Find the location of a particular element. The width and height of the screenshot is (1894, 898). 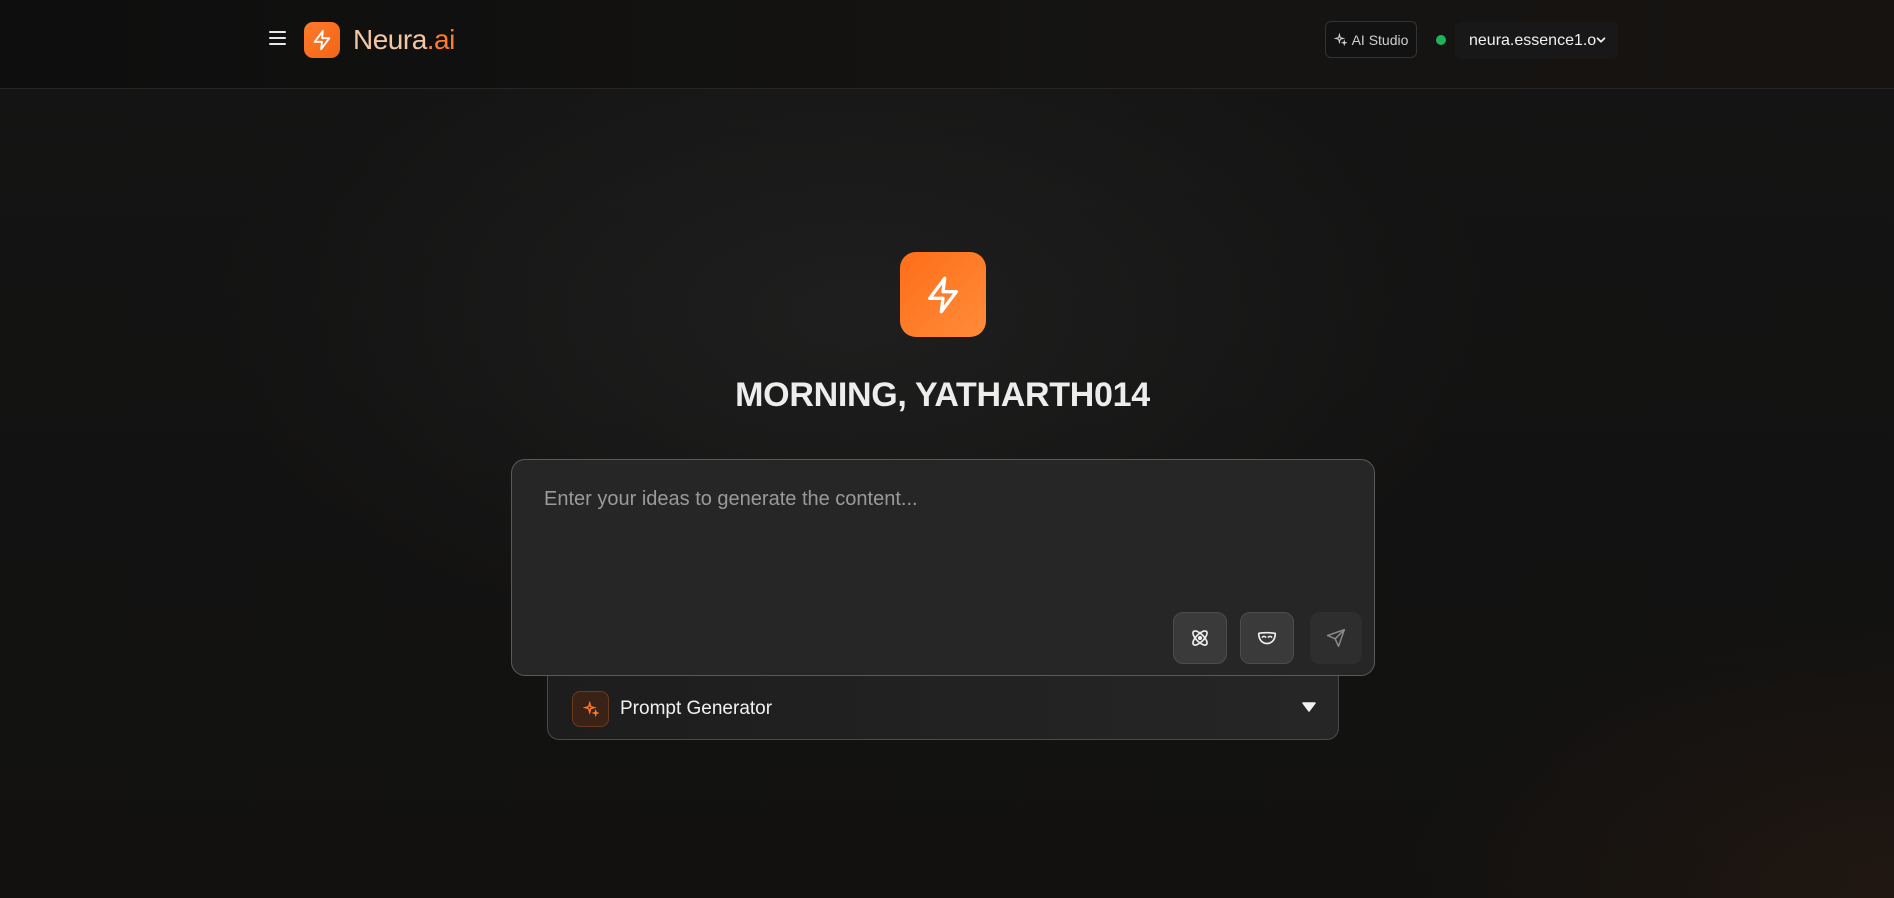

send-button is located at coordinates (1336, 638).